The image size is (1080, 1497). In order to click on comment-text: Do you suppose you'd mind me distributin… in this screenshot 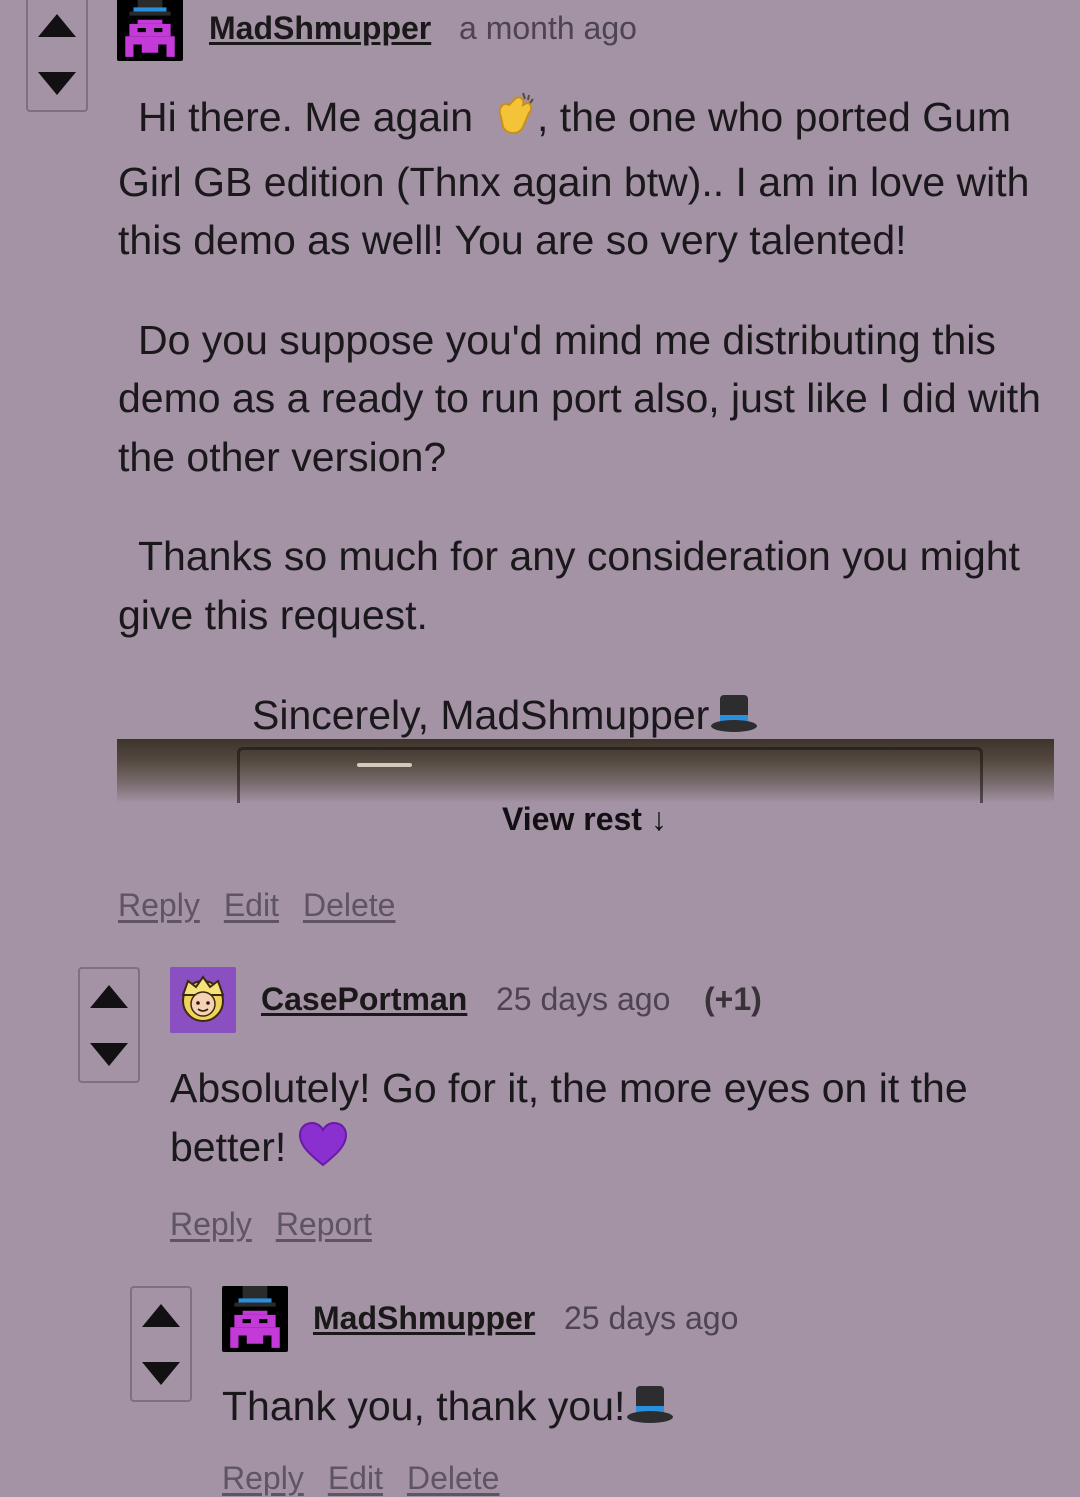, I will do `click(579, 398)`.